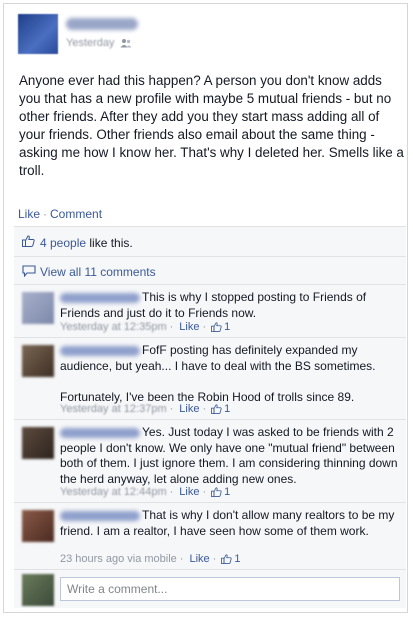 The width and height of the screenshot is (413, 617). Describe the element at coordinates (210, 242) in the screenshot. I see `likes-summary: 4 people like this.` at that location.